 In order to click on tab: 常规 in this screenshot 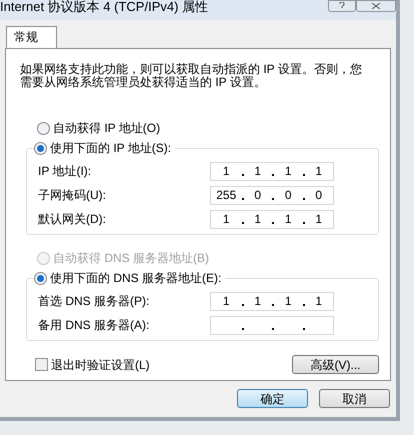, I will do `click(31, 37)`.